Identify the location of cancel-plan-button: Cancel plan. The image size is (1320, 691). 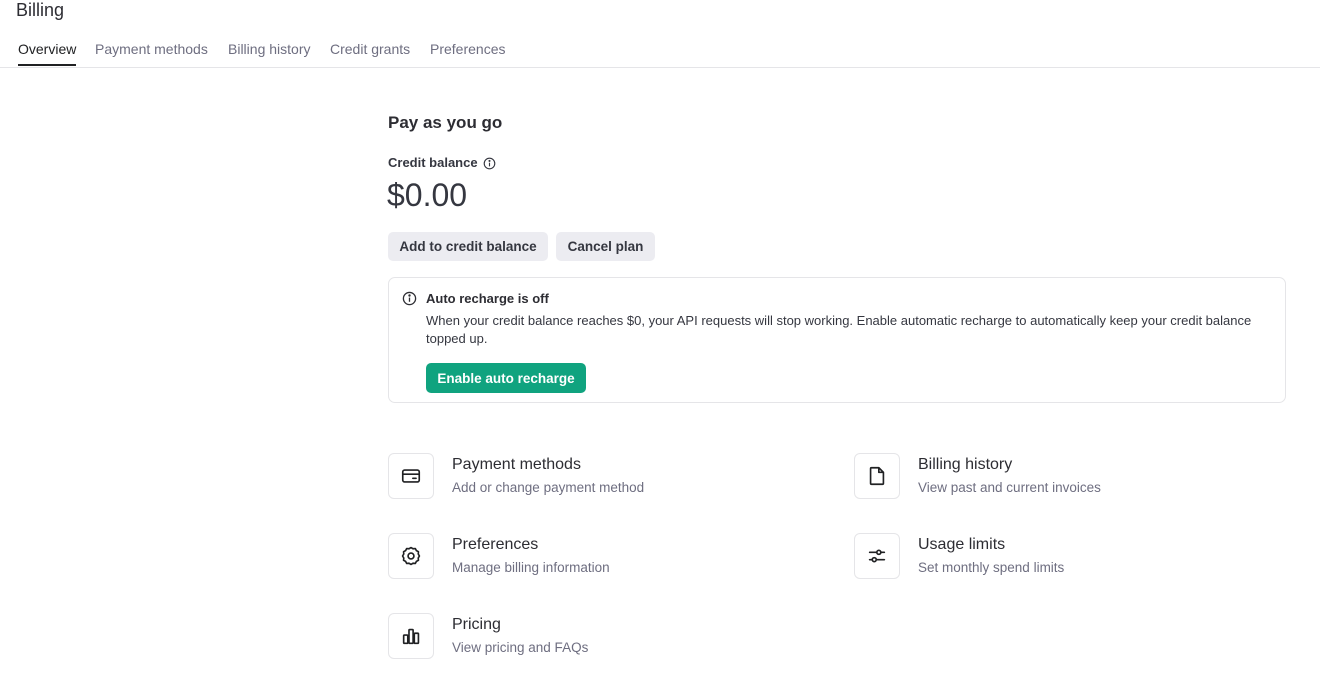
(605, 246).